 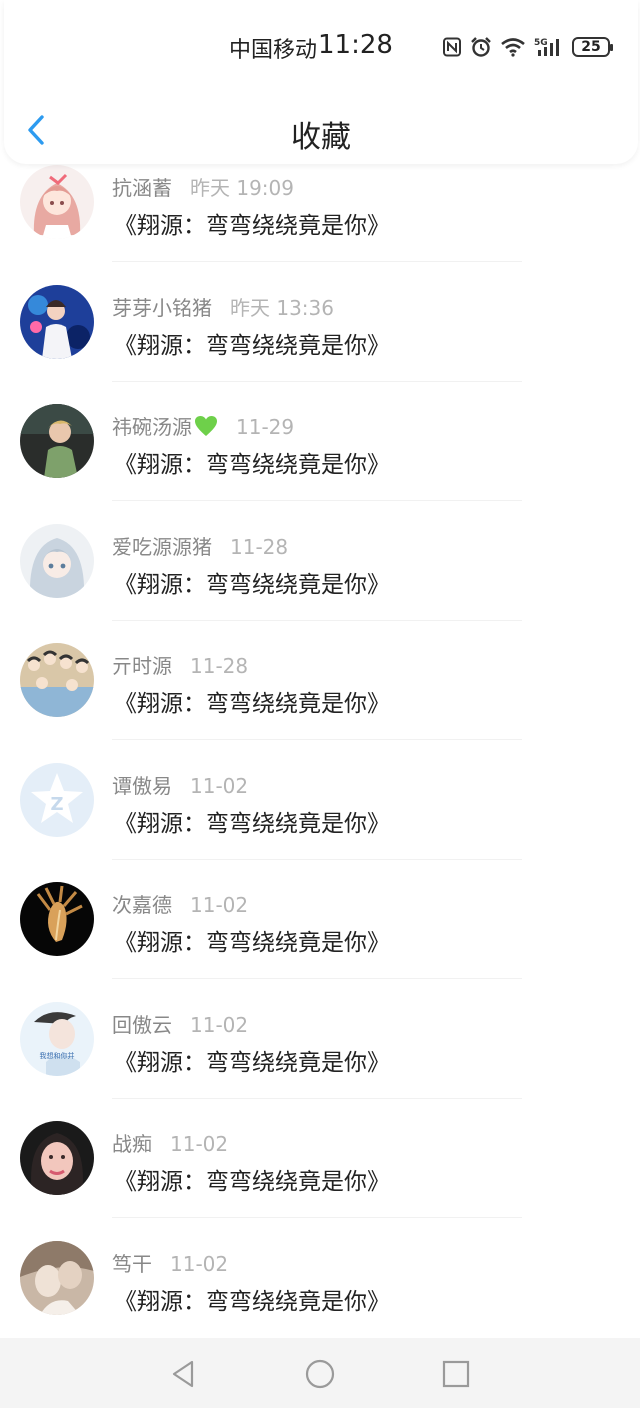 I want to click on battery-icon: 25, so click(x=592, y=47).